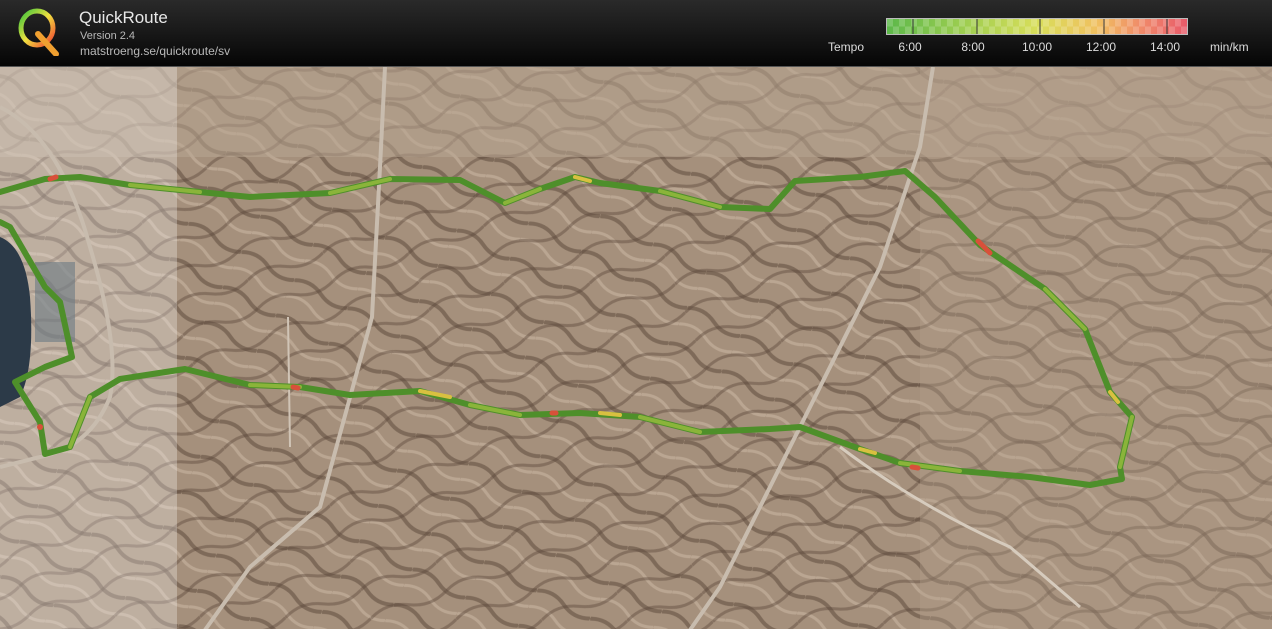 This screenshot has width=1272, height=629. I want to click on legend-label: Tempo, so click(846, 47).